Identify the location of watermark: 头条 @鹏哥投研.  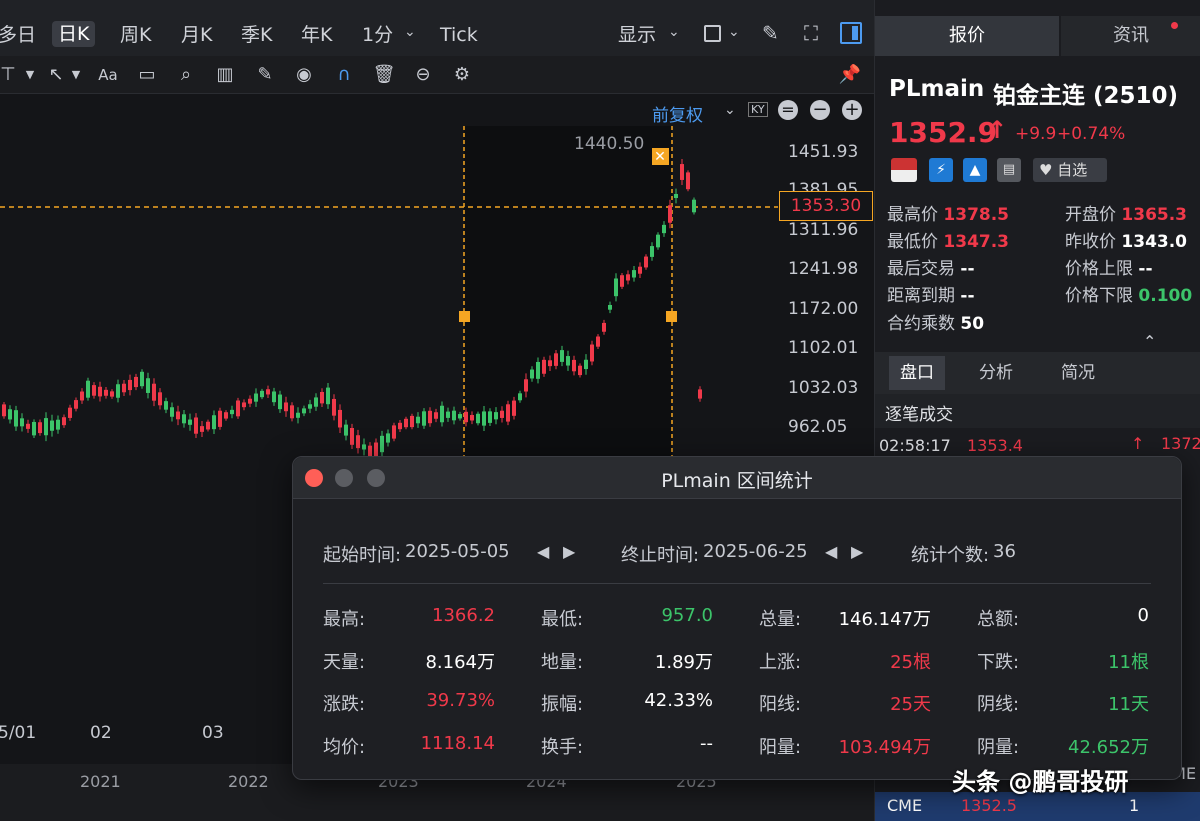
(1040, 782).